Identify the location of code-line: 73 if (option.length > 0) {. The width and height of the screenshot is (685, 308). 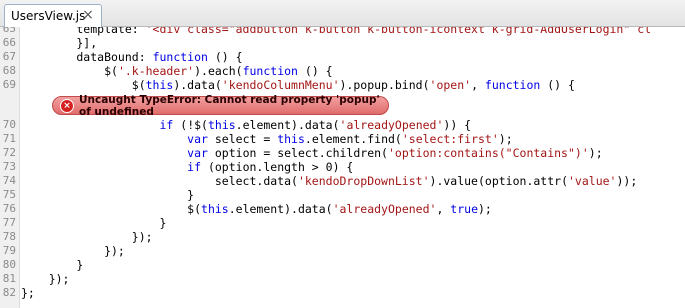
(342, 167).